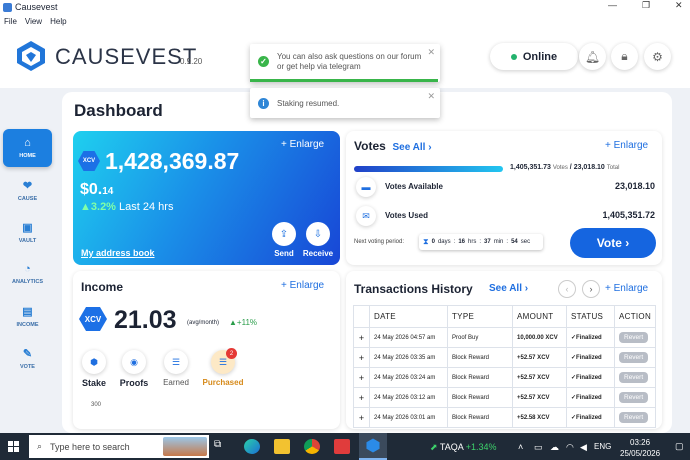 The width and height of the screenshot is (690, 460). What do you see at coordinates (176, 368) in the screenshot?
I see `tab-earned: ☰ Earned` at bounding box center [176, 368].